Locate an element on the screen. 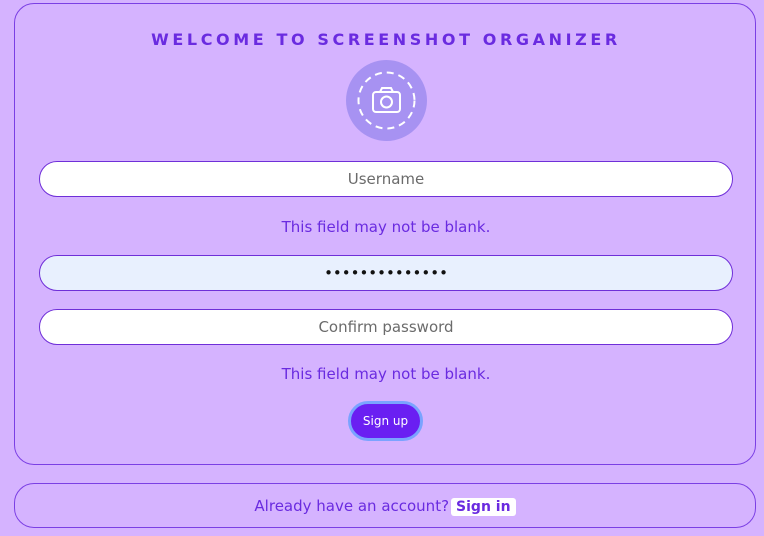  signin-link: Sign in is located at coordinates (483, 507).